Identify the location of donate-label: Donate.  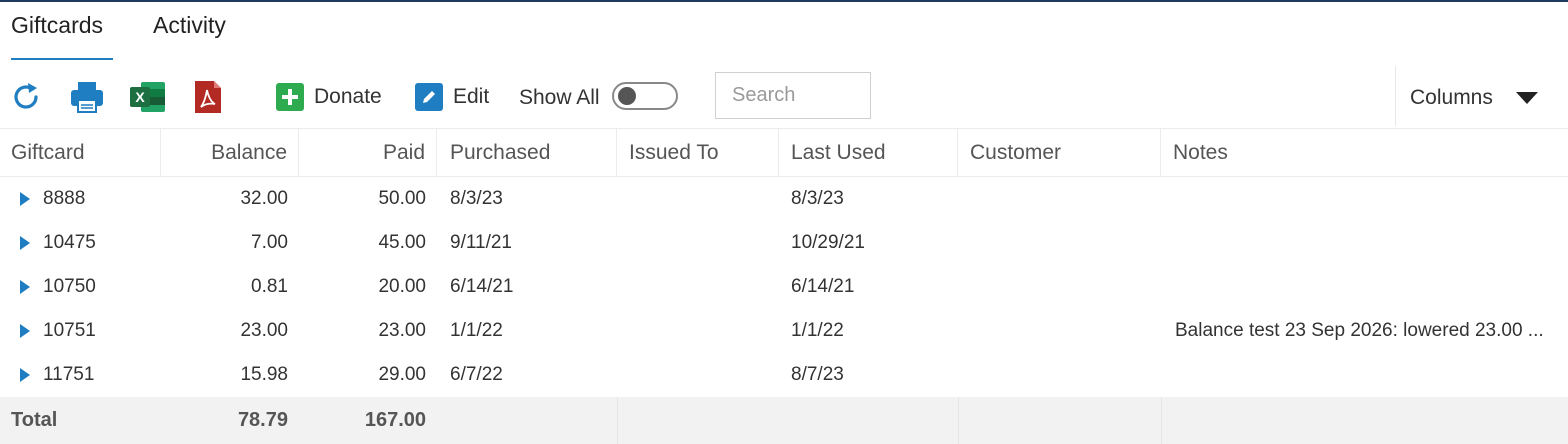
(348, 96).